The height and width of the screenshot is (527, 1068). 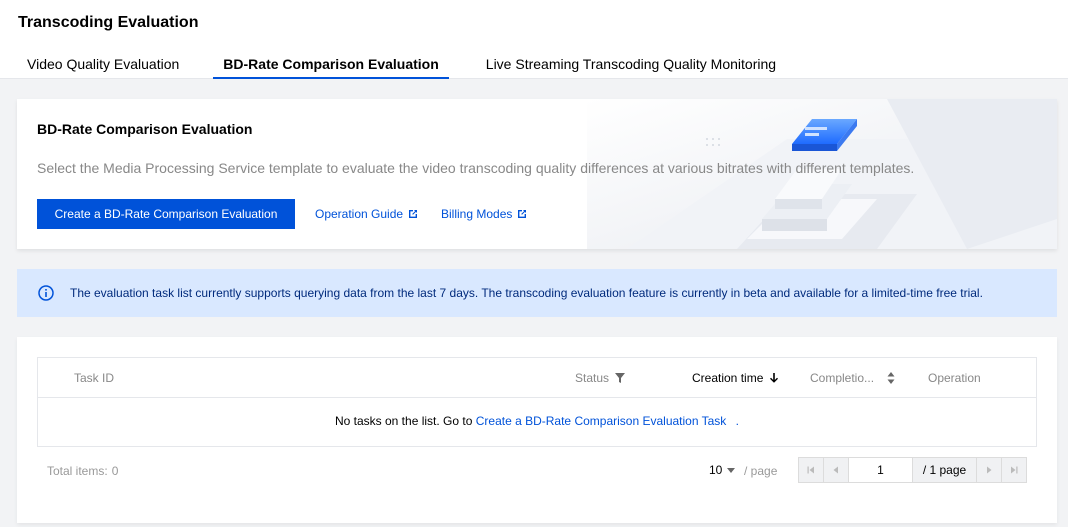 I want to click on total-items: Total items: 0, so click(x=82, y=471).